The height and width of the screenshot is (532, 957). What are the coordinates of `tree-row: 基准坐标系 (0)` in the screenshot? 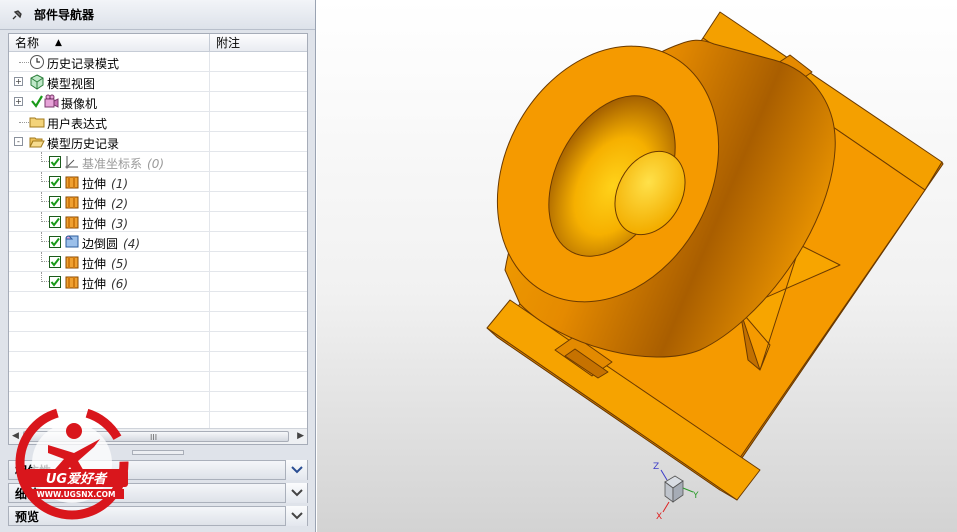 It's located at (158, 162).